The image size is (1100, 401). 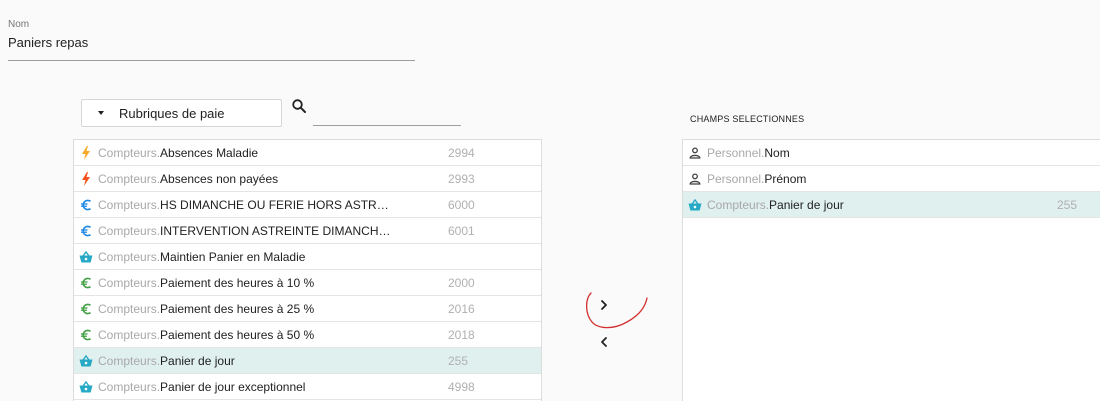 What do you see at coordinates (461, 152) in the screenshot?
I see `list-item-code: 2994` at bounding box center [461, 152].